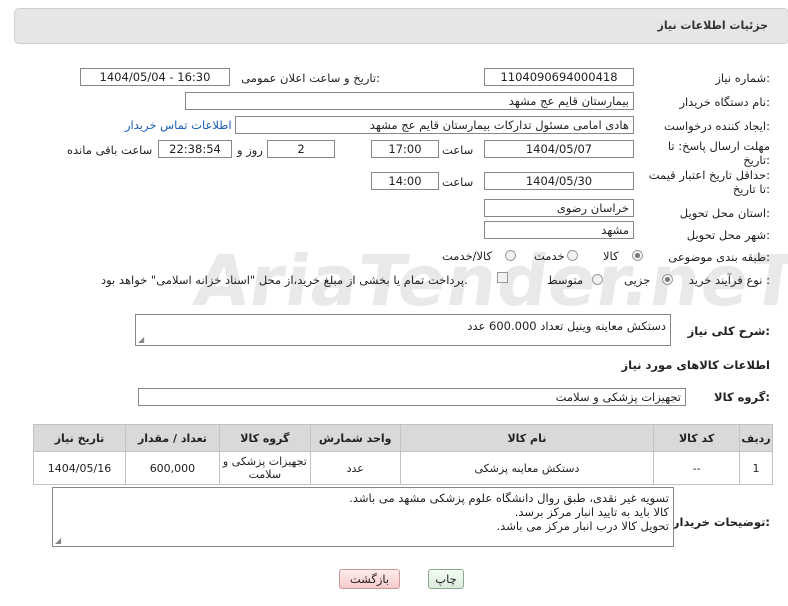  I want to click on deadline-label-2: تاریخ:, so click(756, 160).